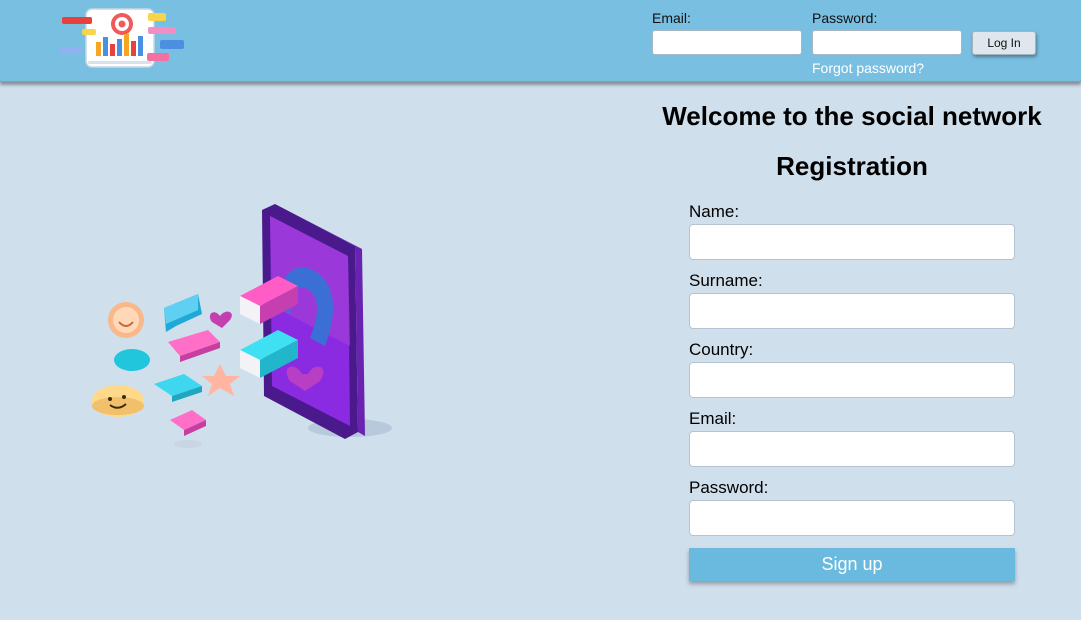  Describe the element at coordinates (852, 449) in the screenshot. I see `email-input` at that location.